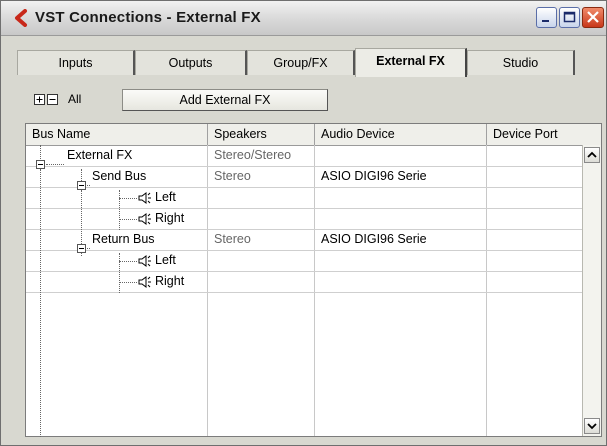 This screenshot has height=446, width=607. I want to click on scroll-down-button, so click(592, 426).